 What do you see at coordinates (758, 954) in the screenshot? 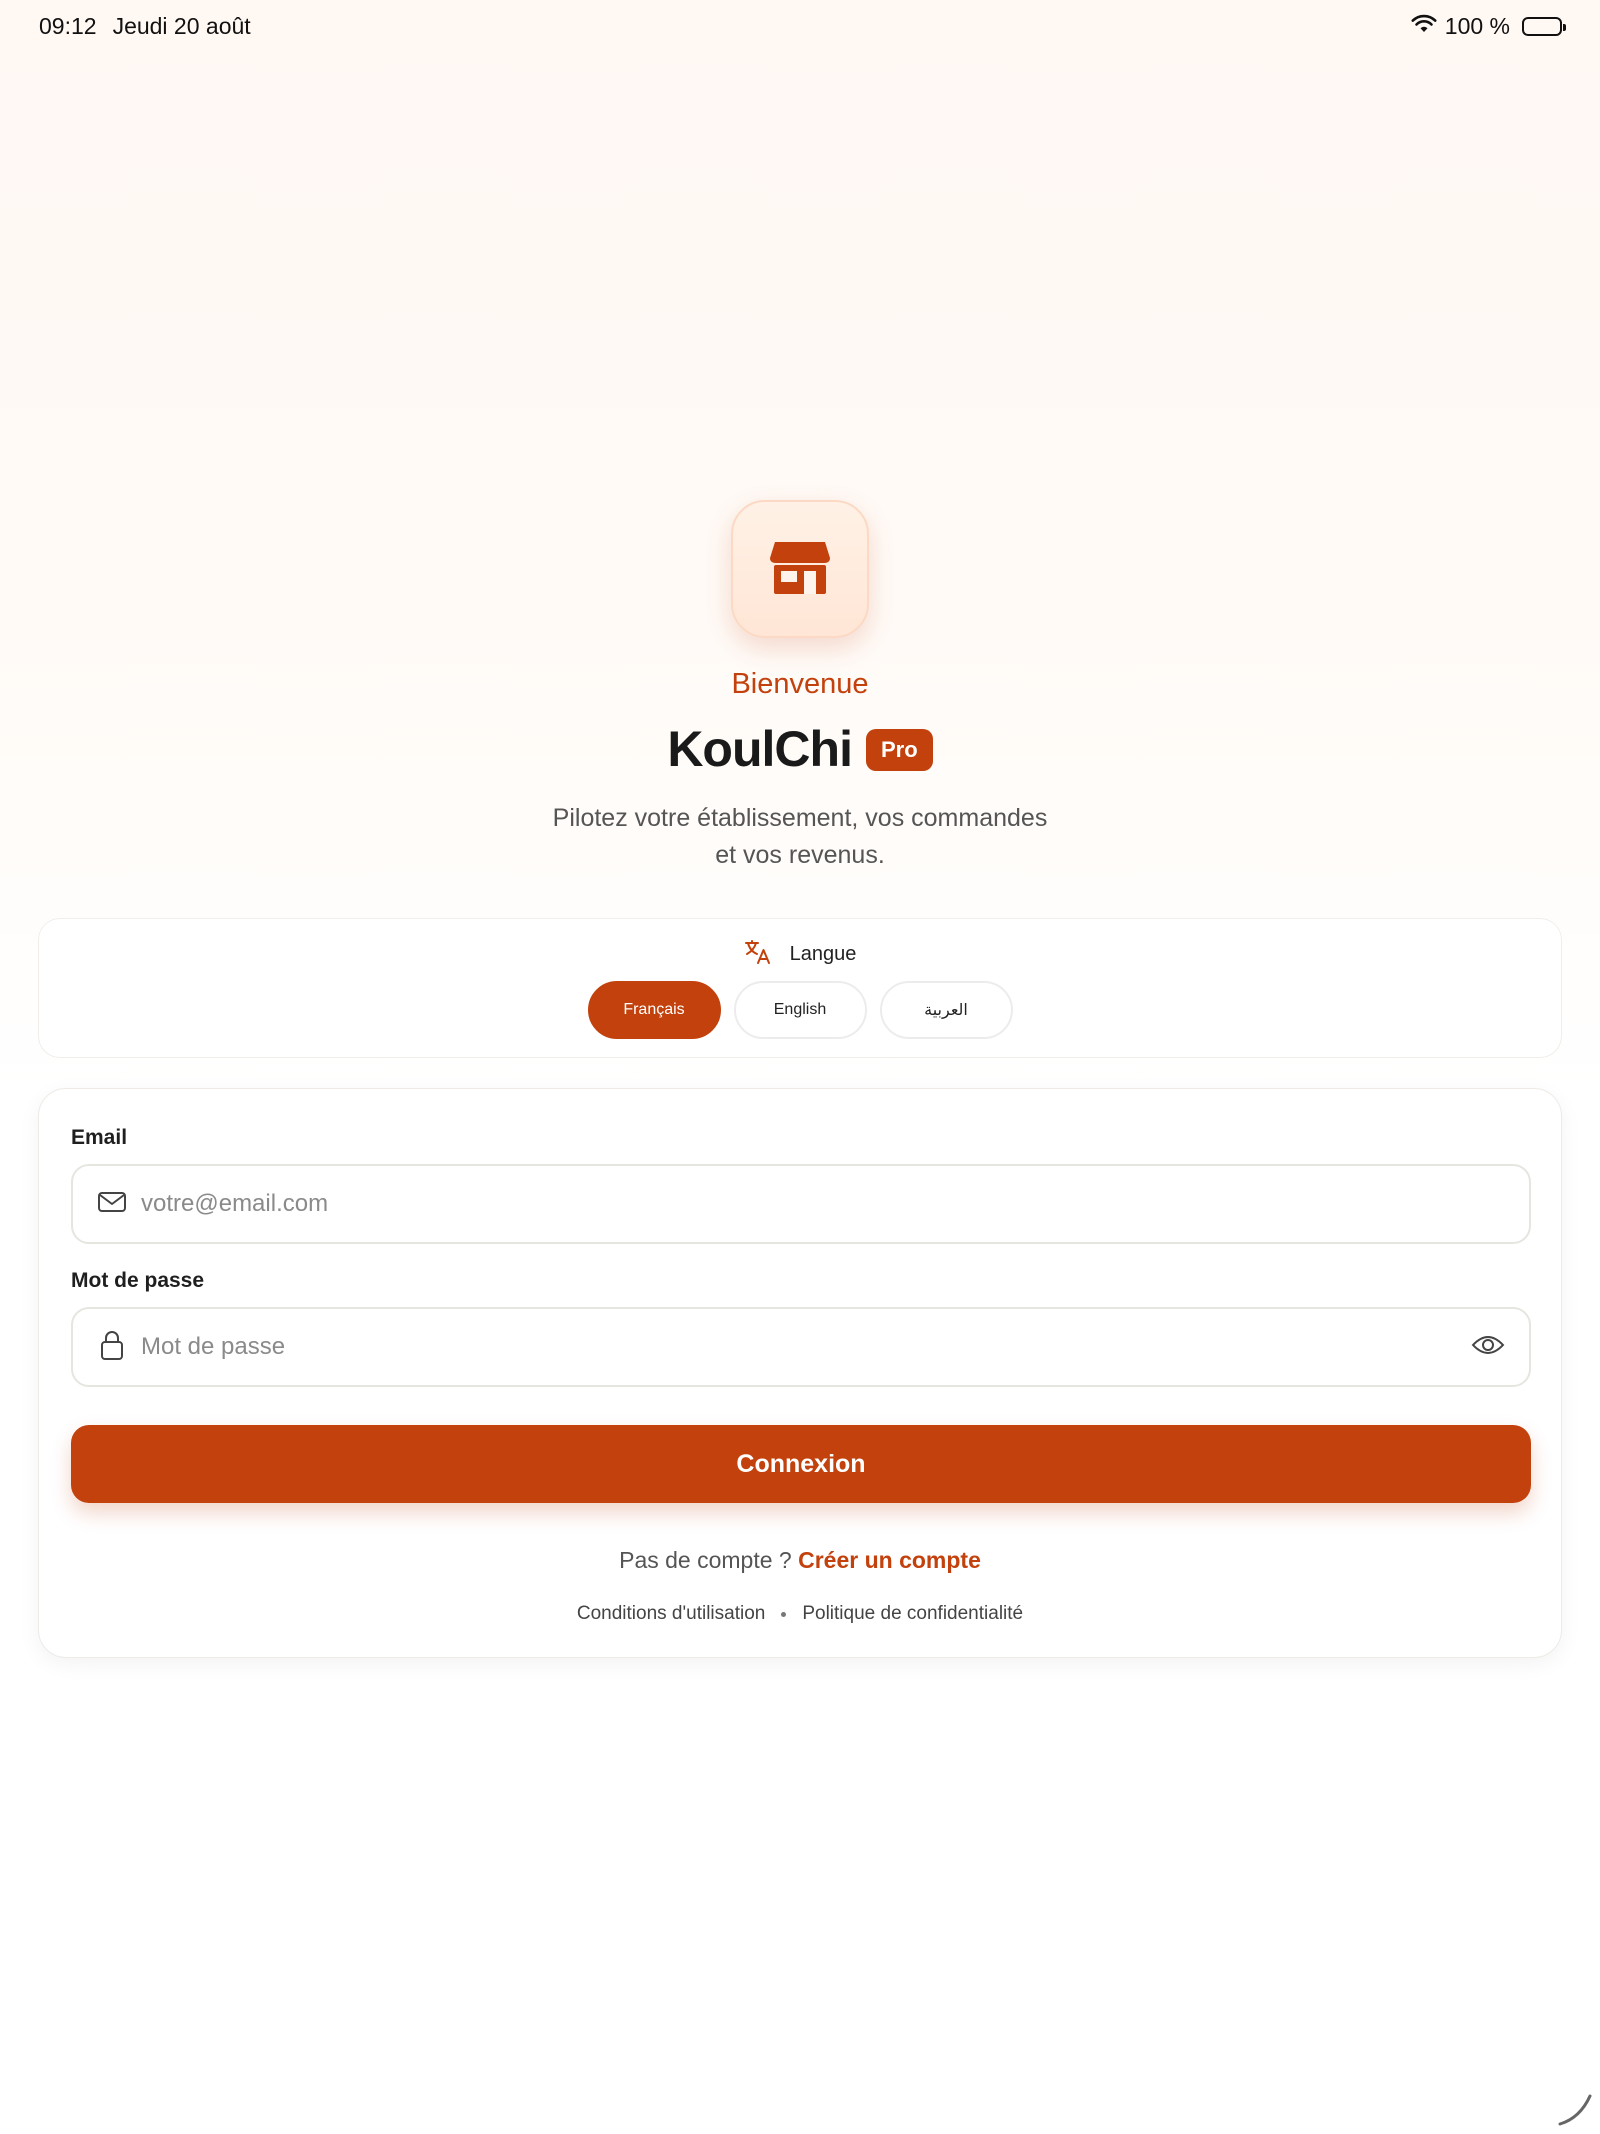
I see `translate-icon` at bounding box center [758, 954].